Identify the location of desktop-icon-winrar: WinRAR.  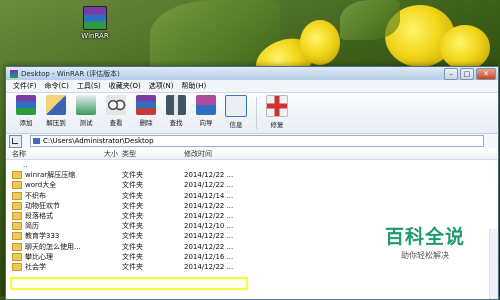
(95, 23).